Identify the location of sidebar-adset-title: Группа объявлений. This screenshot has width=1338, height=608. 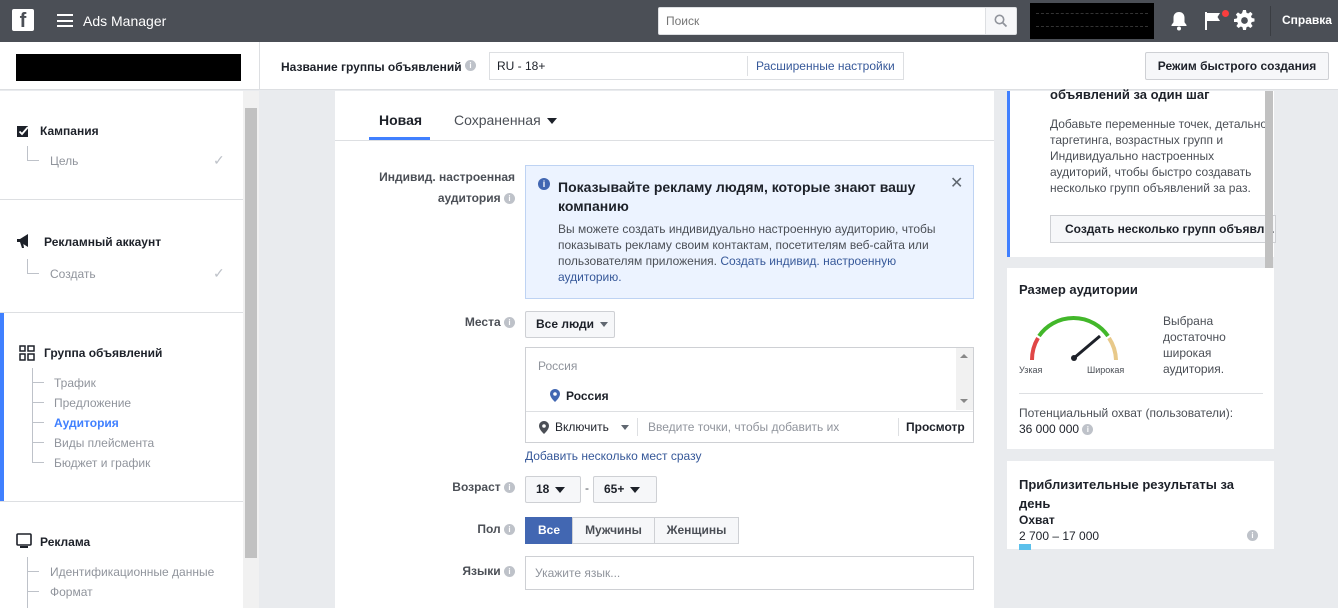
(103, 353).